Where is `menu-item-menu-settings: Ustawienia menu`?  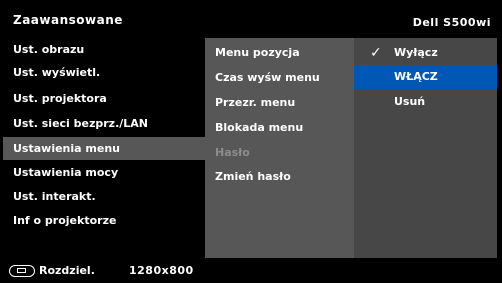 menu-item-menu-settings: Ustawienia menu is located at coordinates (104, 148).